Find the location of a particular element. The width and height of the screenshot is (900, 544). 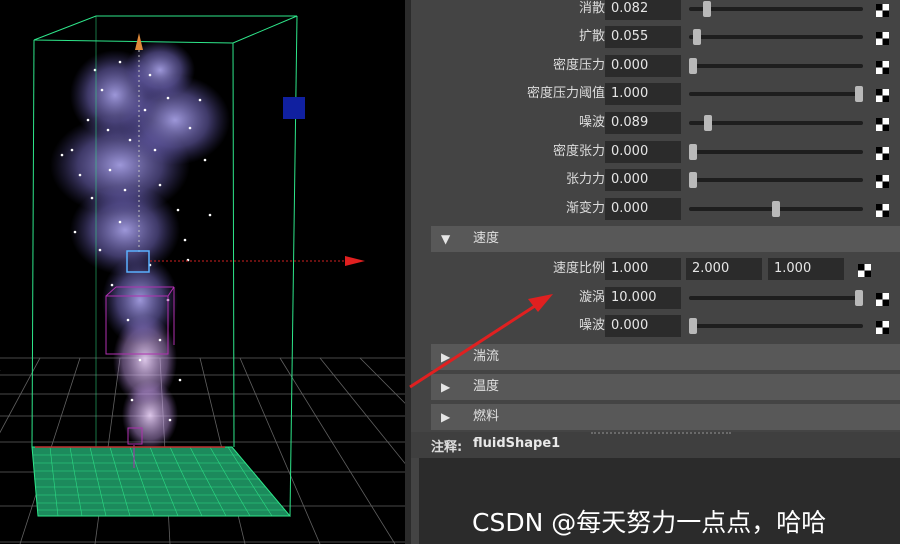

section-title: 燃料 is located at coordinates (486, 416).